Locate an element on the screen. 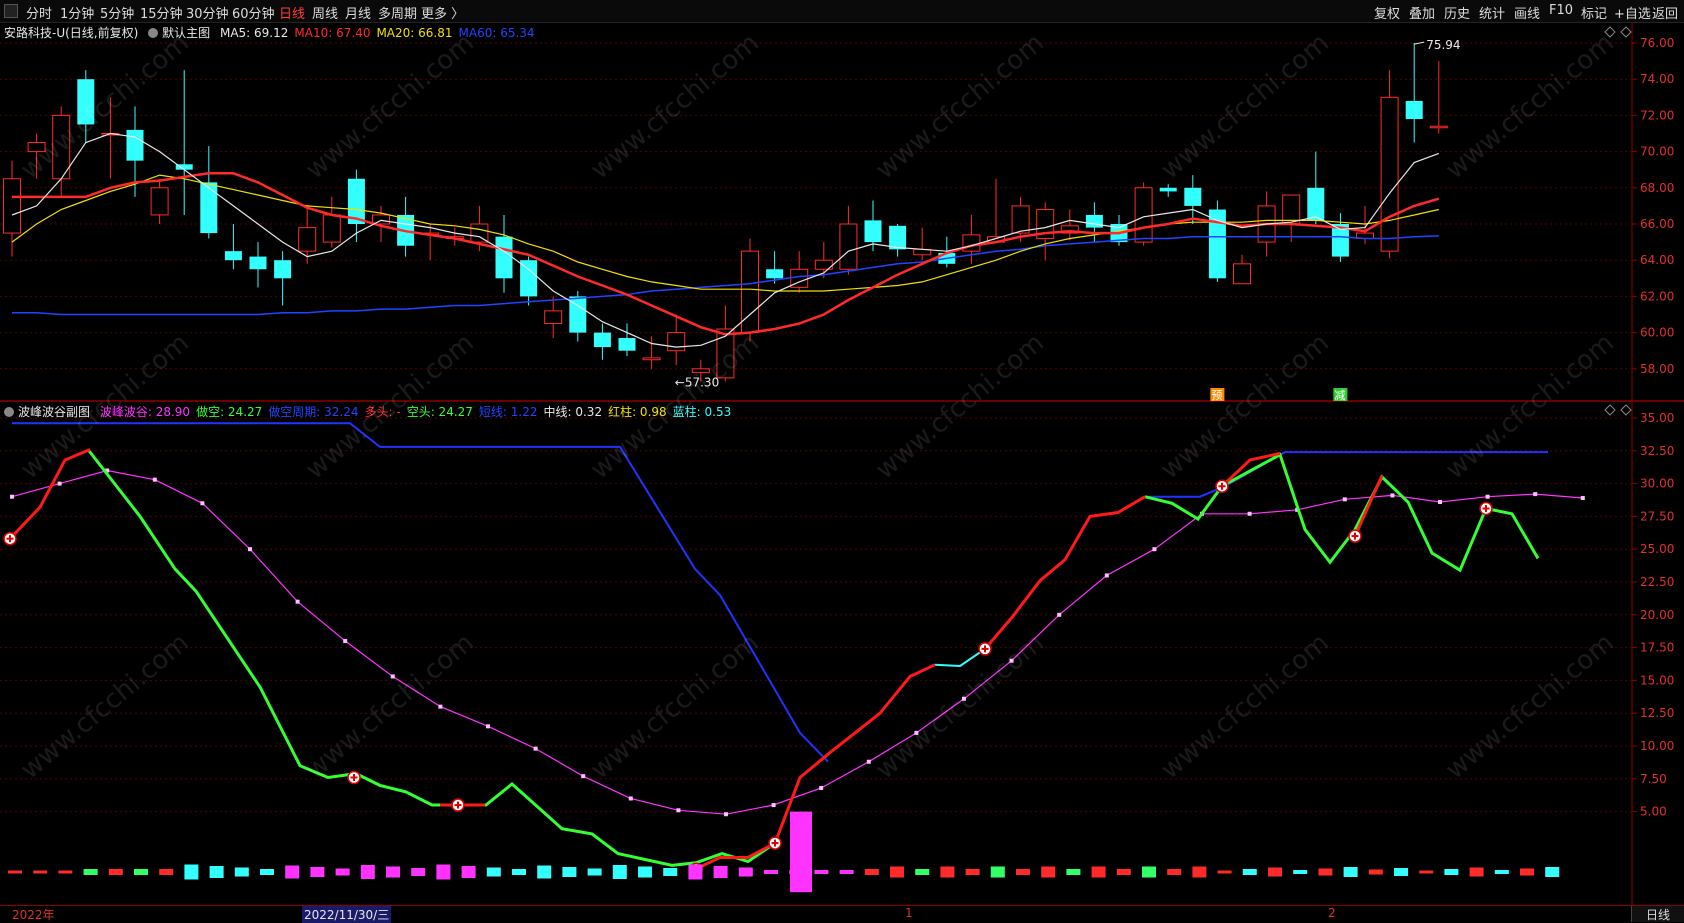  indicator-tick: 27.50 is located at coordinates (1657, 516).